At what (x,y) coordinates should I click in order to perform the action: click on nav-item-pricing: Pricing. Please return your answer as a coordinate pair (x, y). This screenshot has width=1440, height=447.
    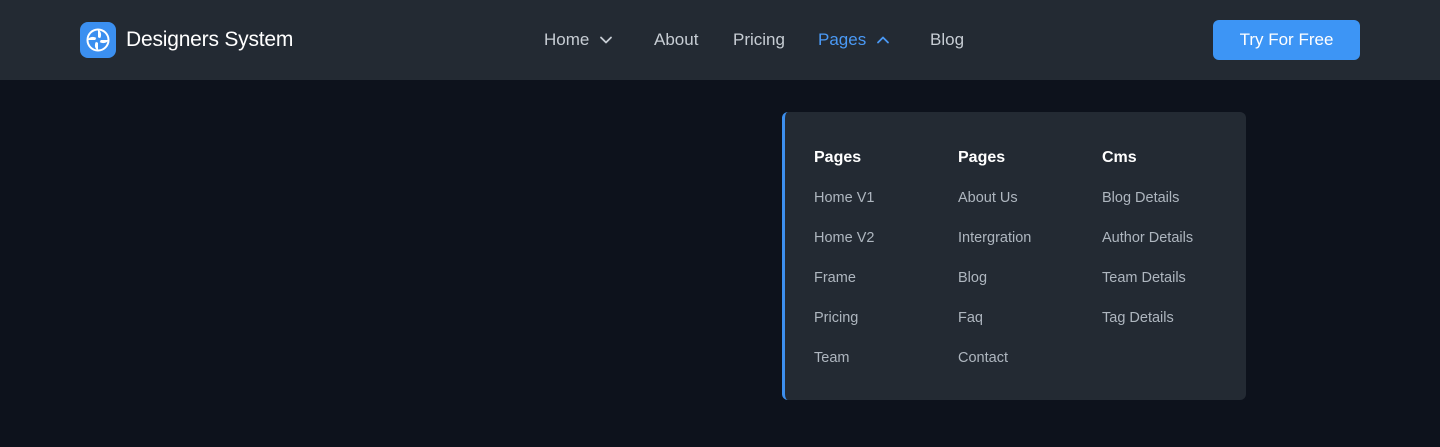
    Looking at the image, I should click on (759, 40).